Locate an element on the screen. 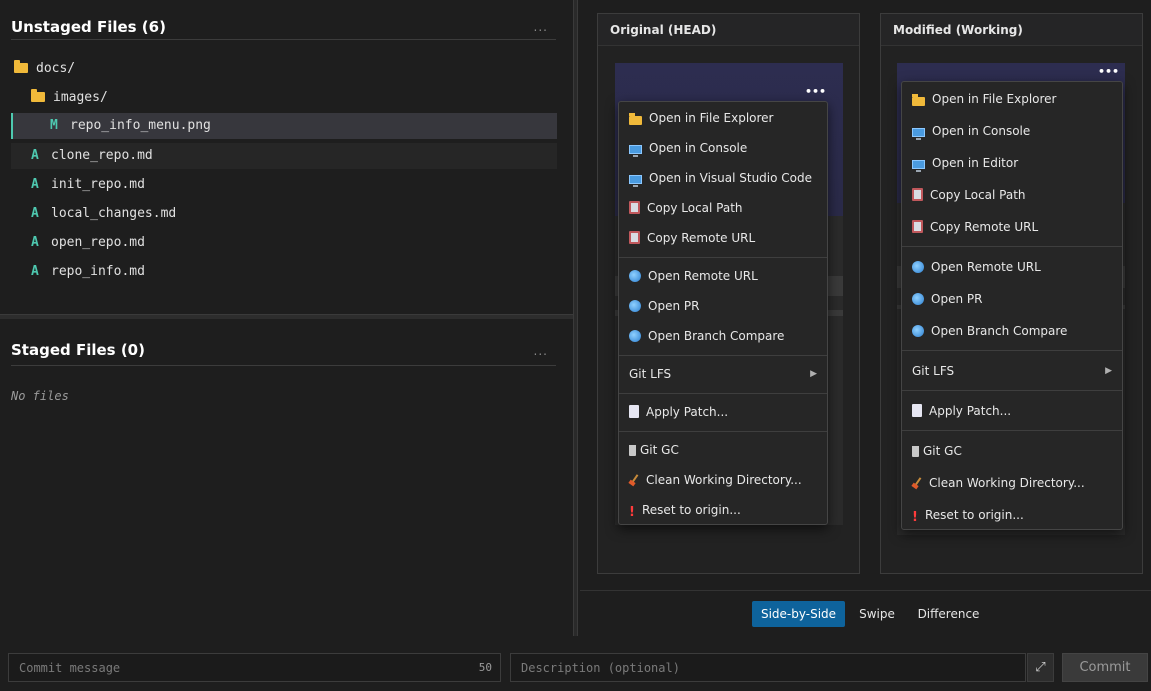 The height and width of the screenshot is (691, 1151). staged-empty-text: No files is located at coordinates (40, 396).